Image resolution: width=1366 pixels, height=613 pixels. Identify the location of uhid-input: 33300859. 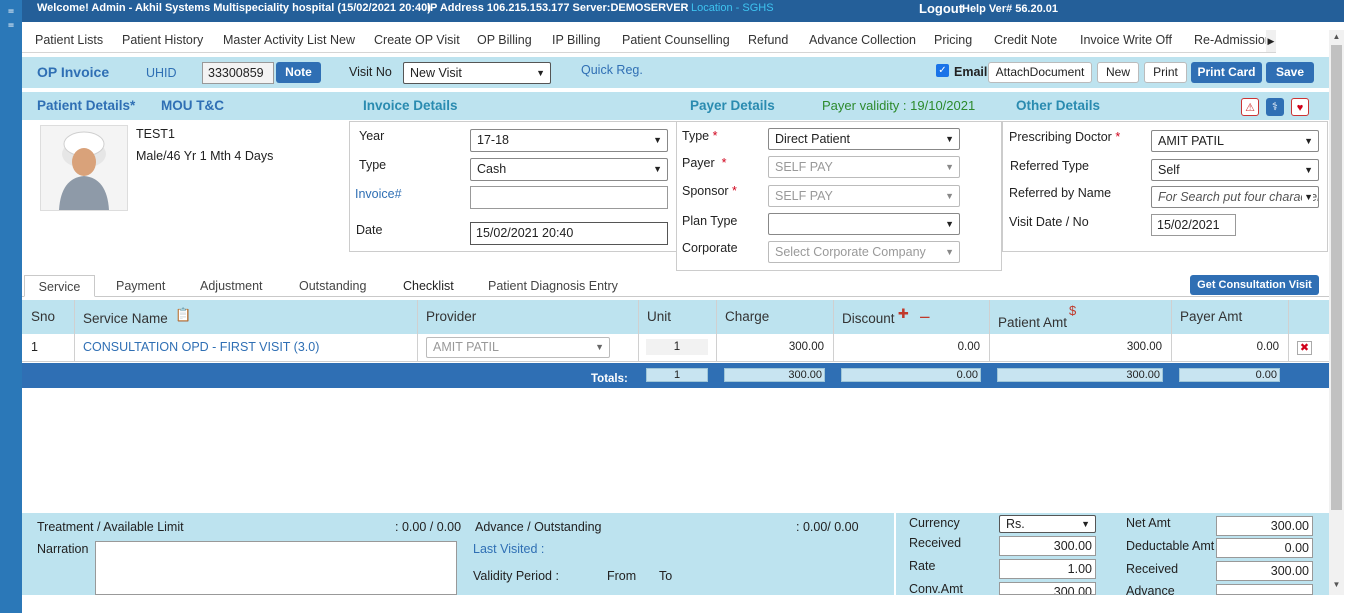
(238, 73).